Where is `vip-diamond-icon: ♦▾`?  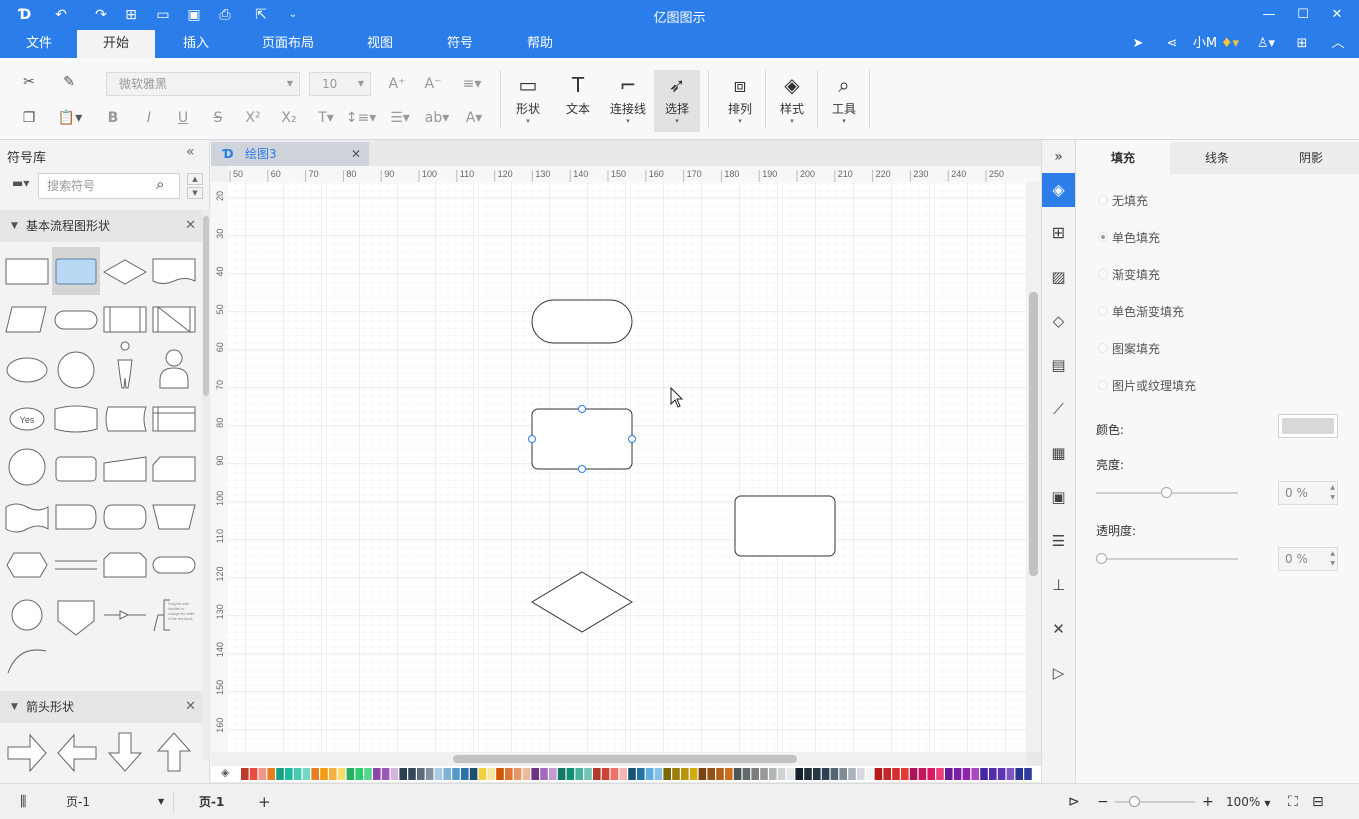
vip-diamond-icon: ♦▾ is located at coordinates (1230, 44).